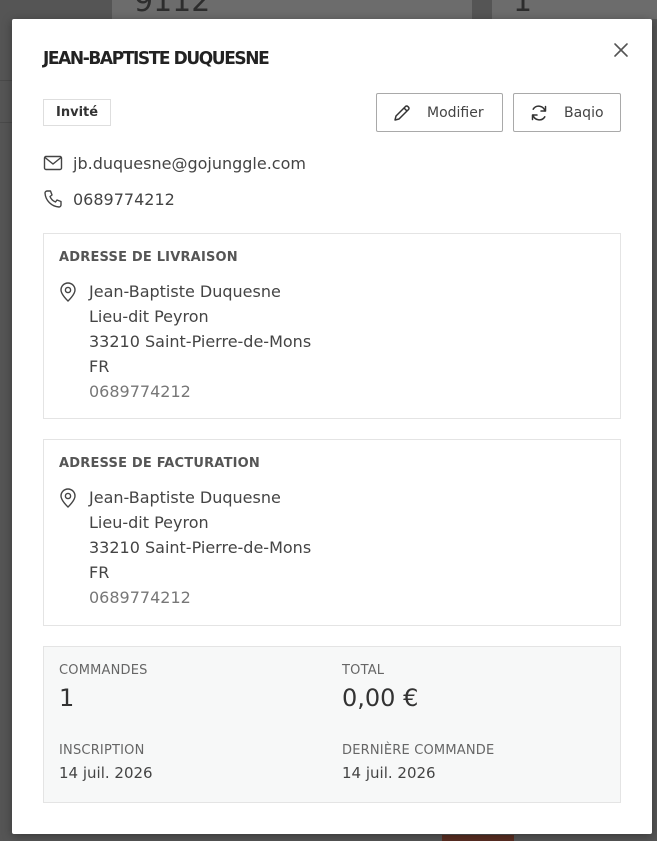 The height and width of the screenshot is (841, 657). I want to click on customer-type-badge: Invité, so click(77, 112).